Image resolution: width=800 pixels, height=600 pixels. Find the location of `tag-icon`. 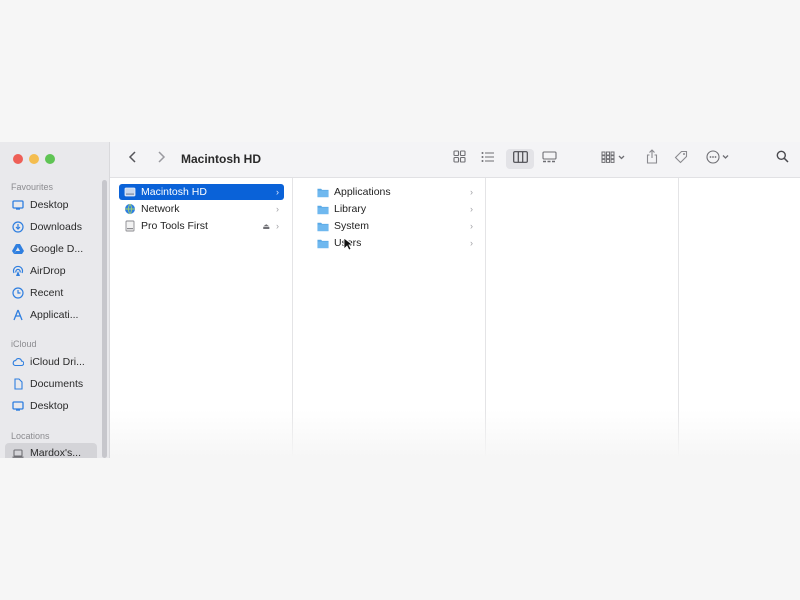

tag-icon is located at coordinates (681, 159).